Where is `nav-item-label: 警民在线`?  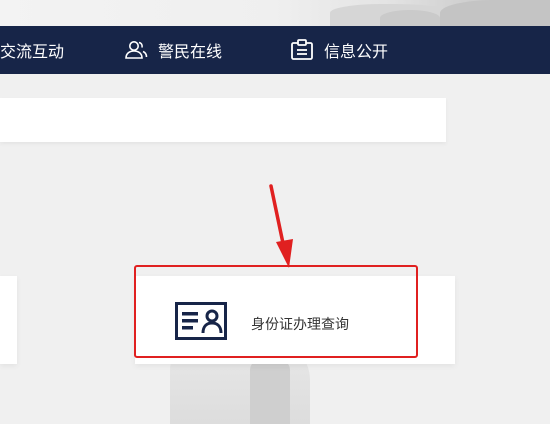
nav-item-label: 警民在线 is located at coordinates (190, 51).